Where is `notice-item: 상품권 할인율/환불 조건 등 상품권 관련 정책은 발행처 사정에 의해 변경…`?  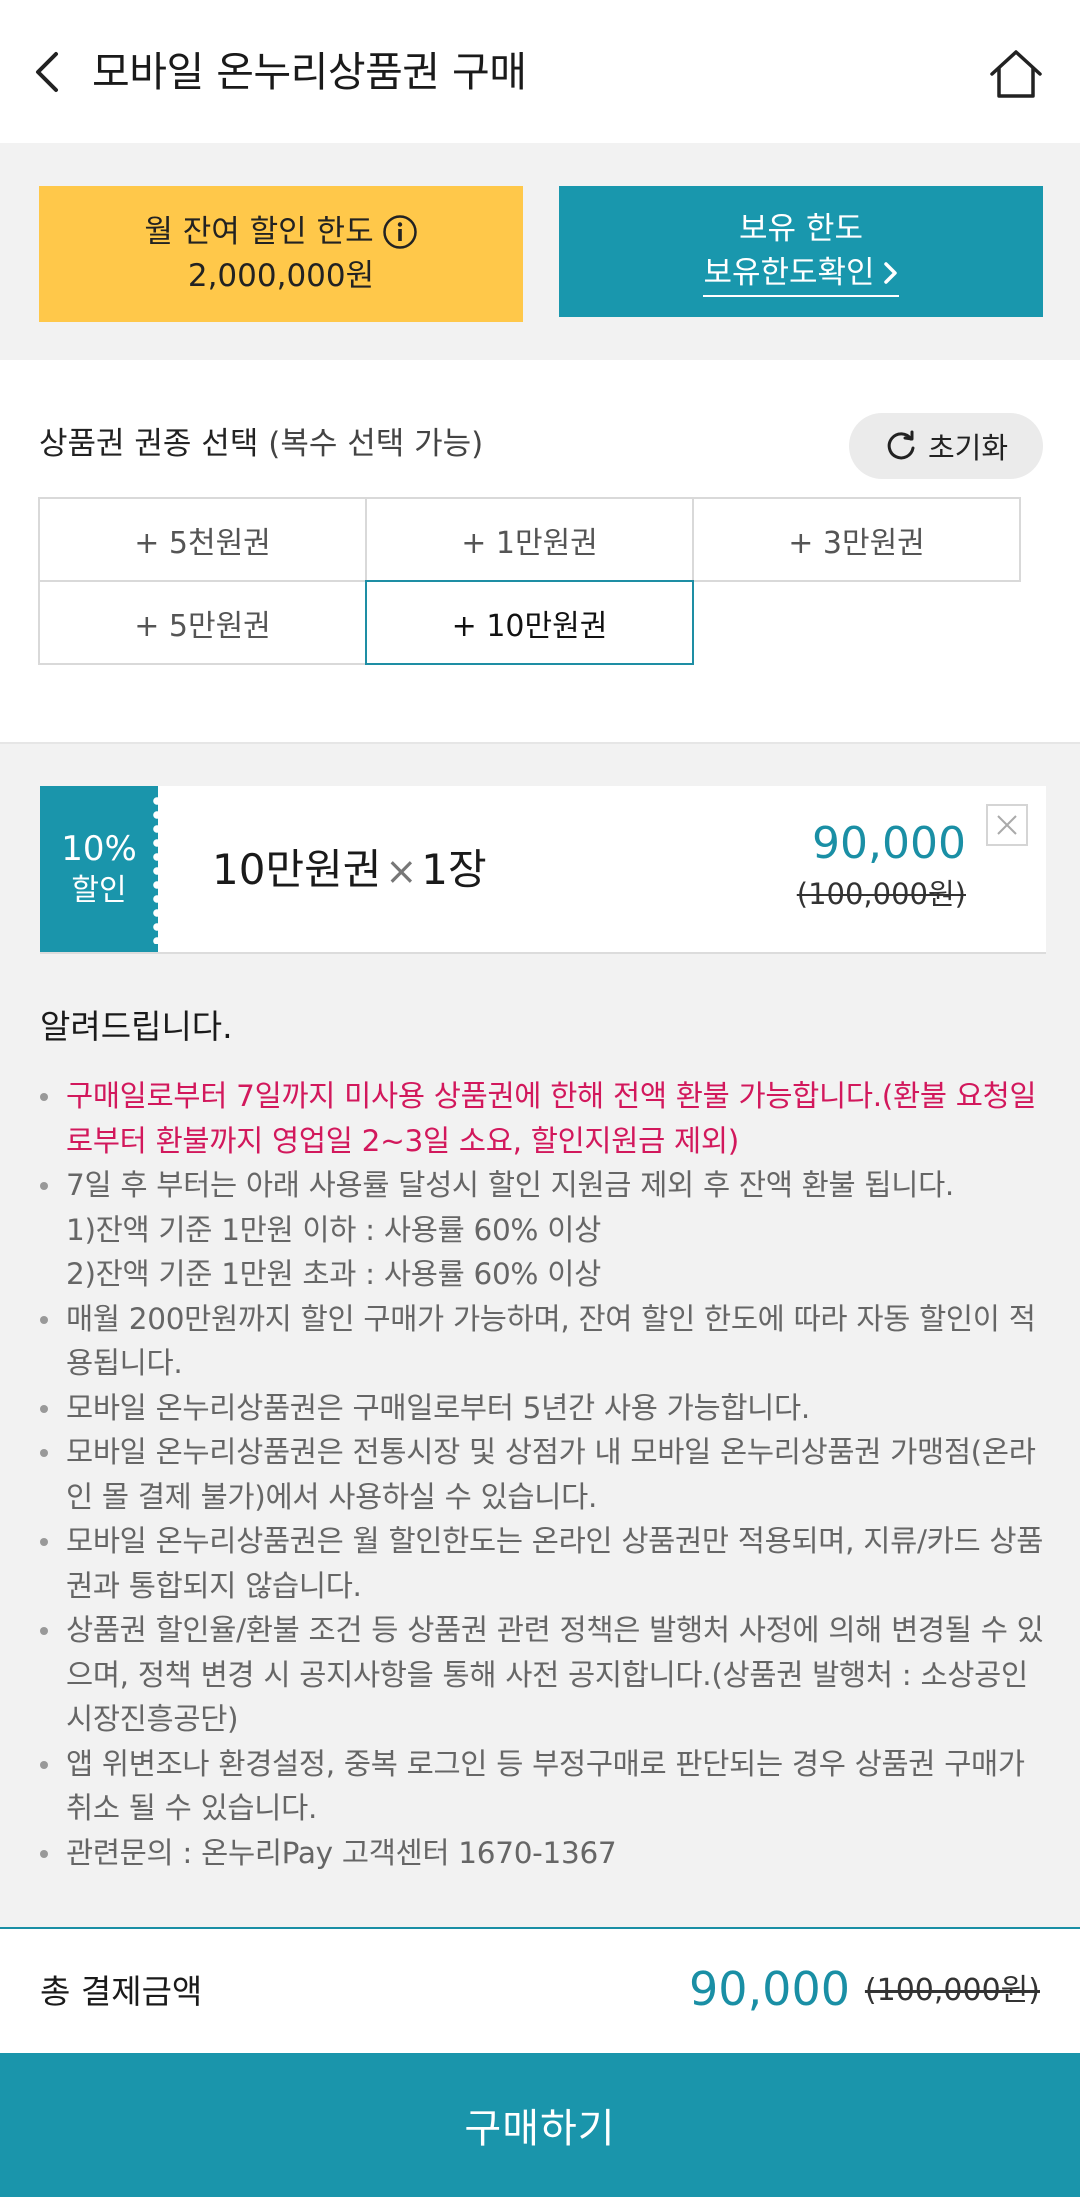
notice-item: 상품권 할인율/환불 조건 등 상품권 관련 정책은 발행처 사정에 의해 변경… is located at coordinates (545, 1675).